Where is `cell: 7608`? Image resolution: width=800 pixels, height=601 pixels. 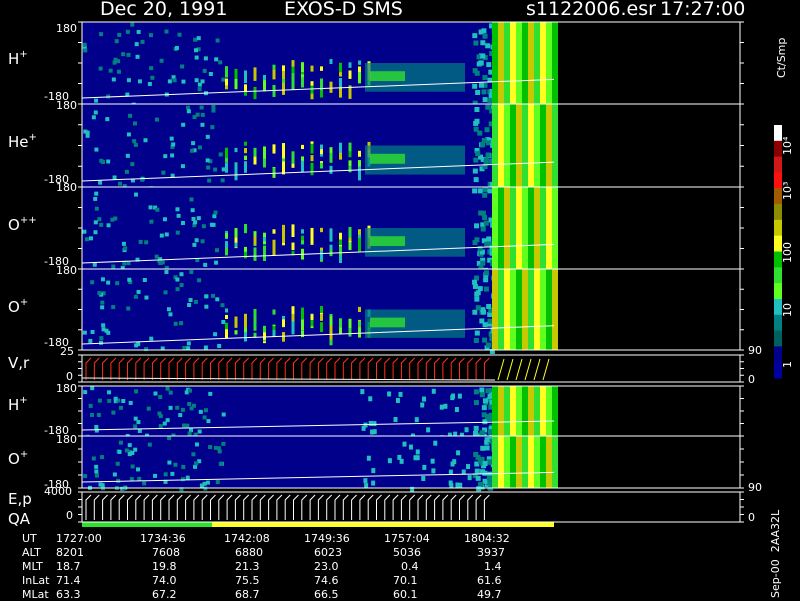 cell: 7608 is located at coordinates (166, 552).